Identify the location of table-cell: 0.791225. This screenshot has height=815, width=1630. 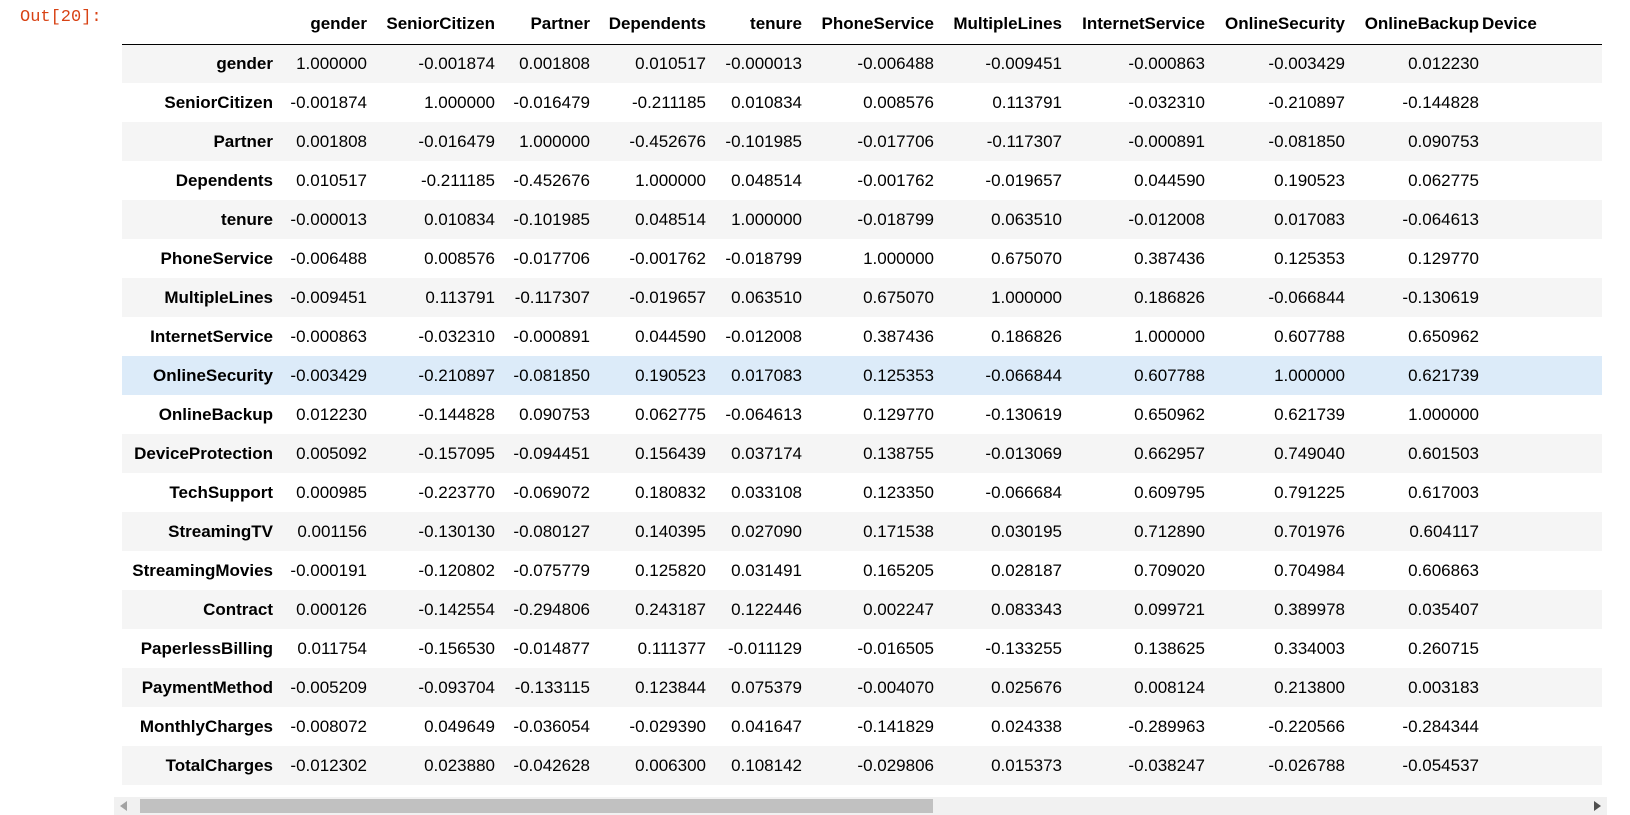
(1309, 492).